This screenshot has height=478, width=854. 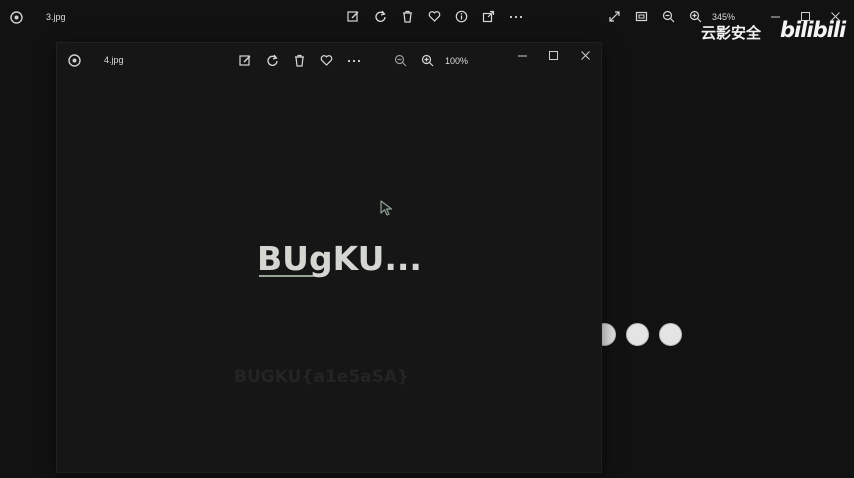 What do you see at coordinates (114, 60) in the screenshot?
I see `front-window-filename: 4.jpg` at bounding box center [114, 60].